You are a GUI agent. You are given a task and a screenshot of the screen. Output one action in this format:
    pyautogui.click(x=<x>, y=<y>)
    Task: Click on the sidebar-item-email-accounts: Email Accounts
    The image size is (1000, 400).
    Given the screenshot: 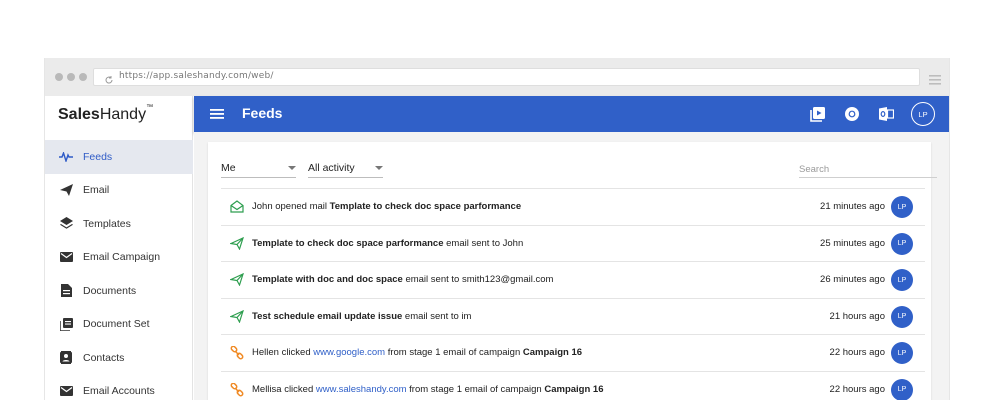 What is the action you would take?
    pyautogui.click(x=119, y=387)
    